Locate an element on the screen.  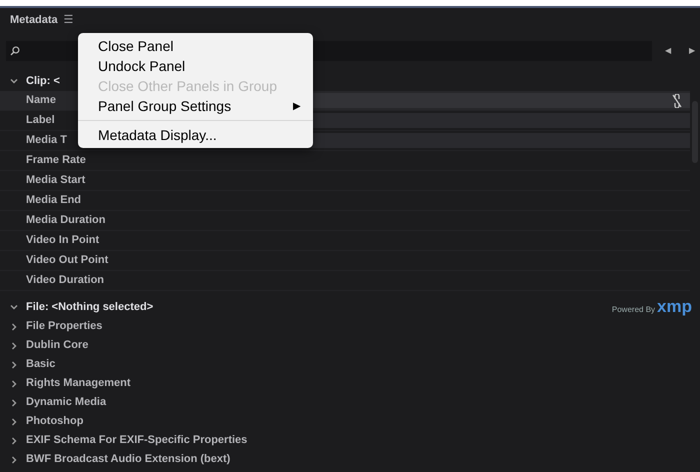
metadata-label: Media Start is located at coordinates (56, 180).